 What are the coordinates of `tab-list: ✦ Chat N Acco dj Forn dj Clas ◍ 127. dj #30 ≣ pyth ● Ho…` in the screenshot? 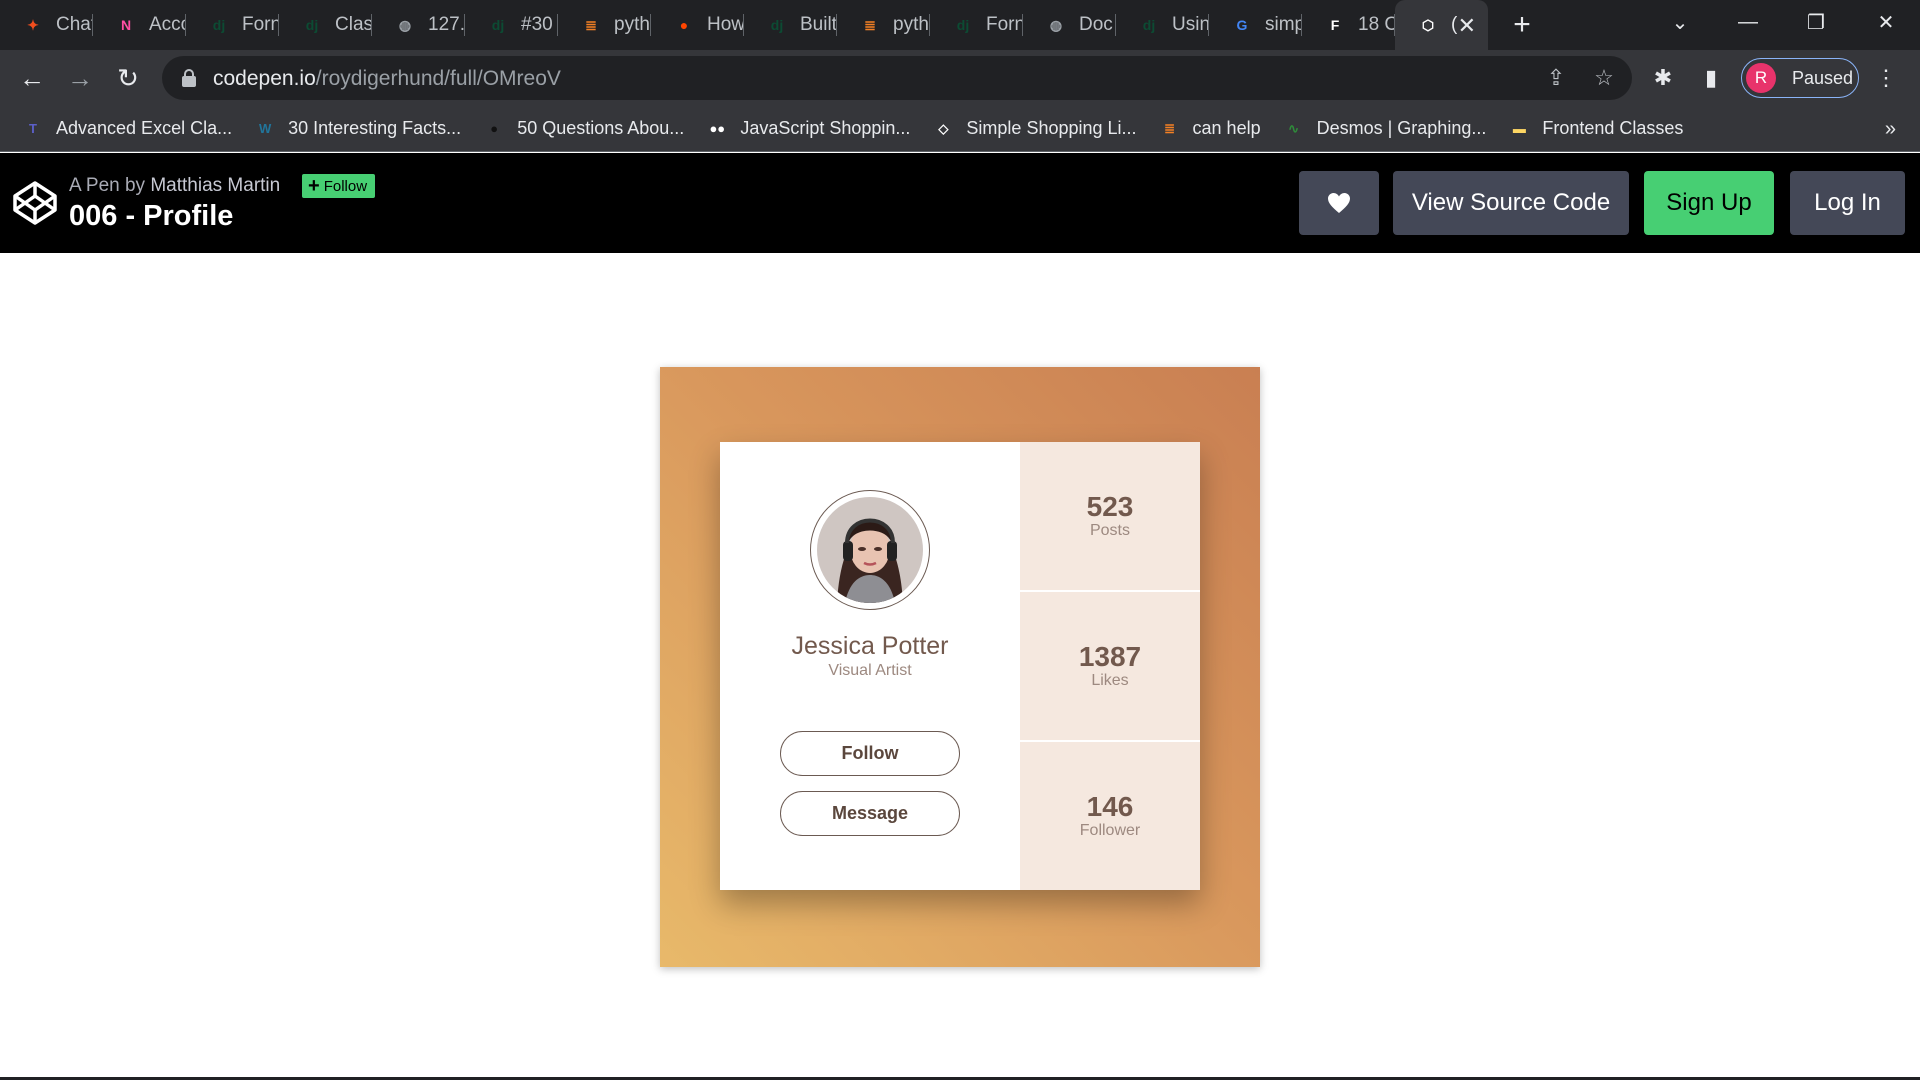 It's located at (744, 25).